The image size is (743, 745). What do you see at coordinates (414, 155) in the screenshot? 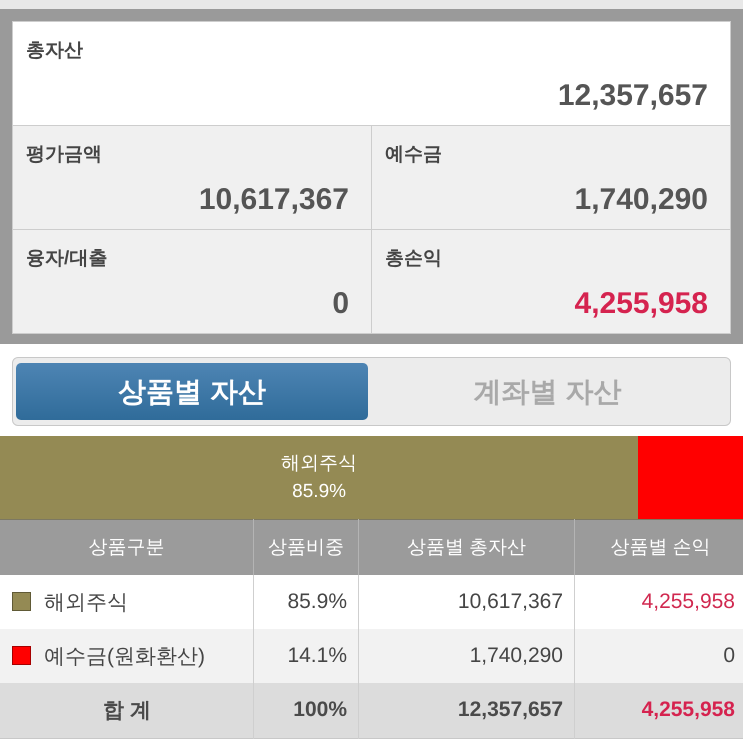
I see `summary-label: 예수금` at bounding box center [414, 155].